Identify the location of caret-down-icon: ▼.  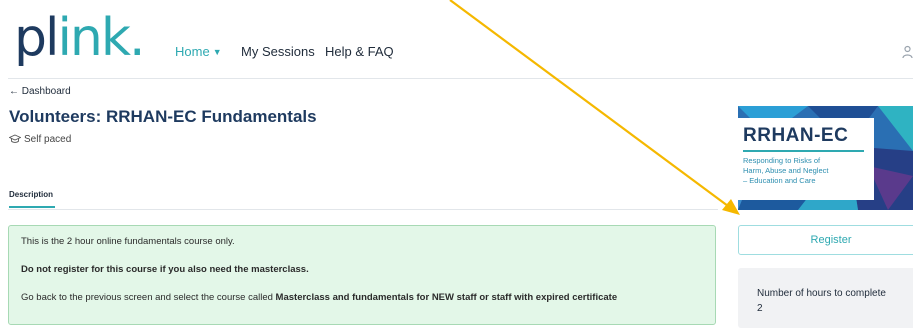
(217, 52).